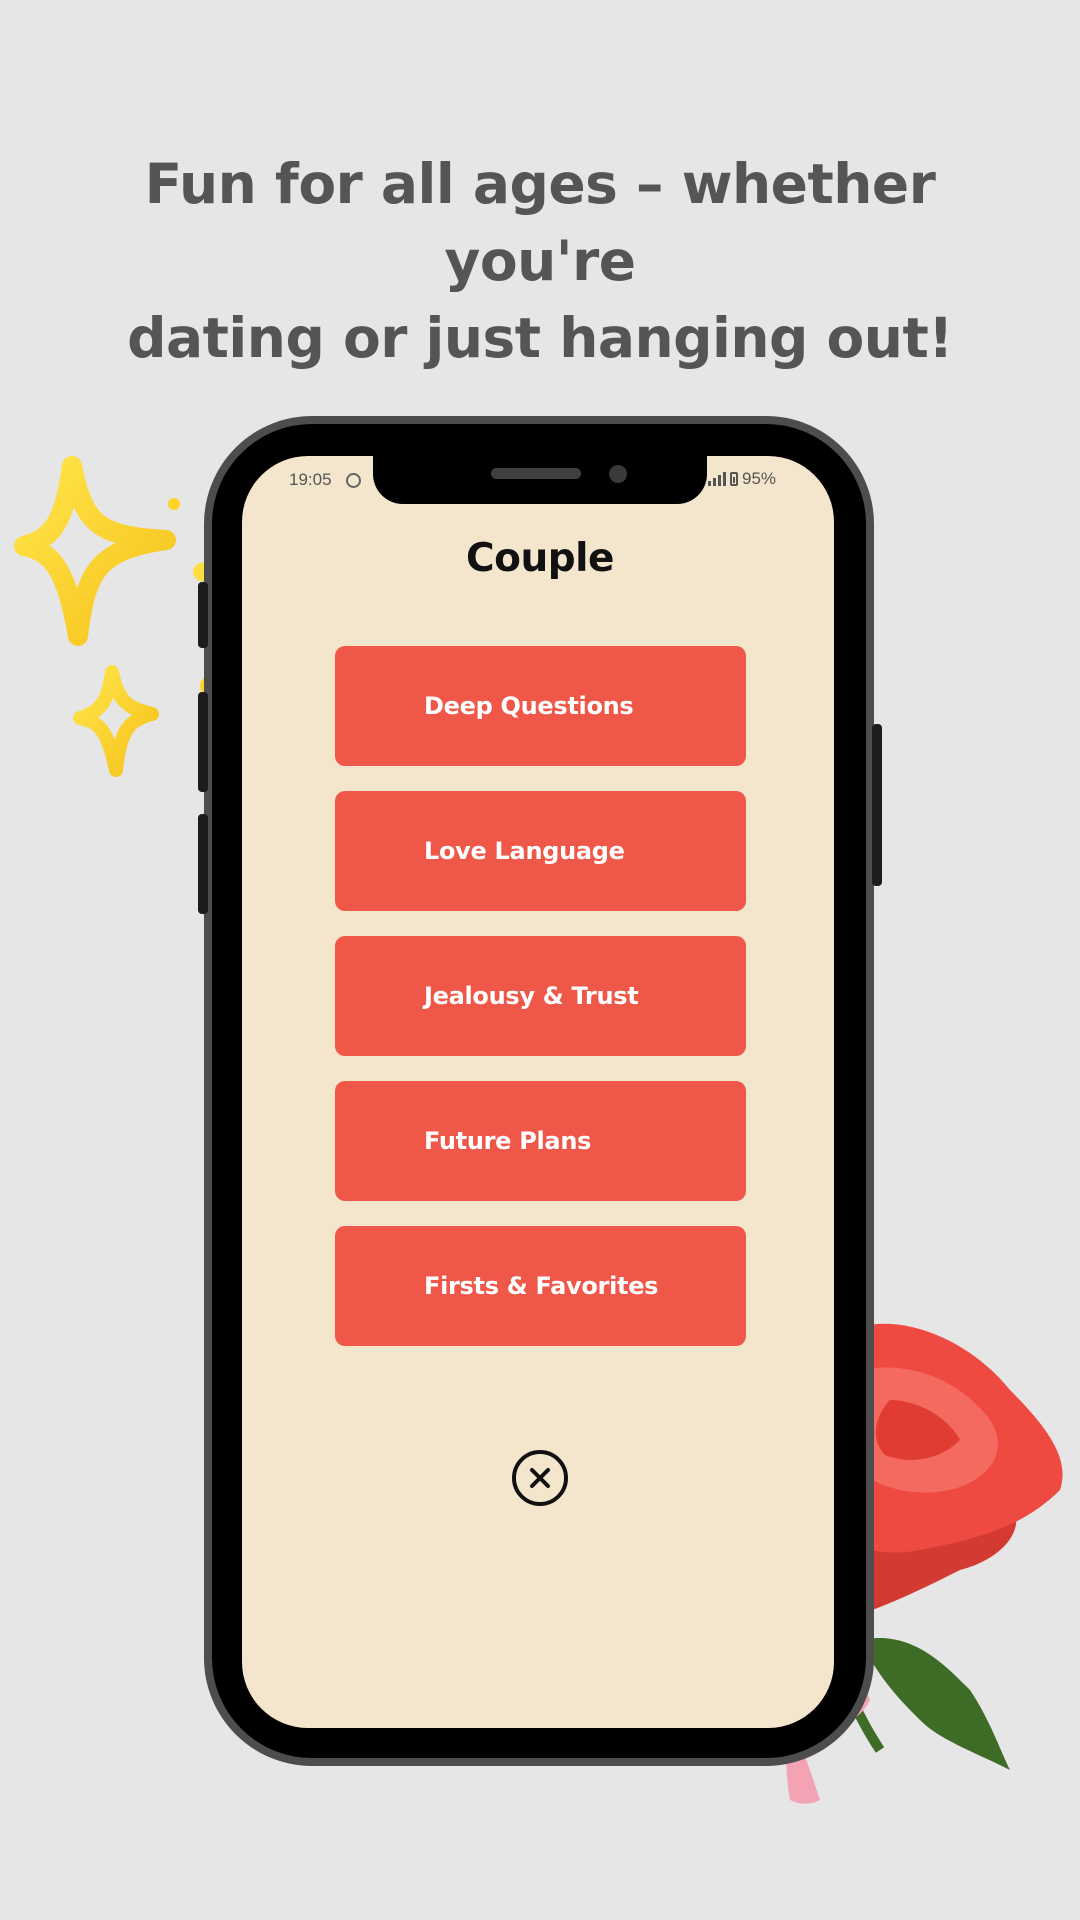 This screenshot has width=1080, height=1920. I want to click on category-label: Deep Questions, so click(529, 706).